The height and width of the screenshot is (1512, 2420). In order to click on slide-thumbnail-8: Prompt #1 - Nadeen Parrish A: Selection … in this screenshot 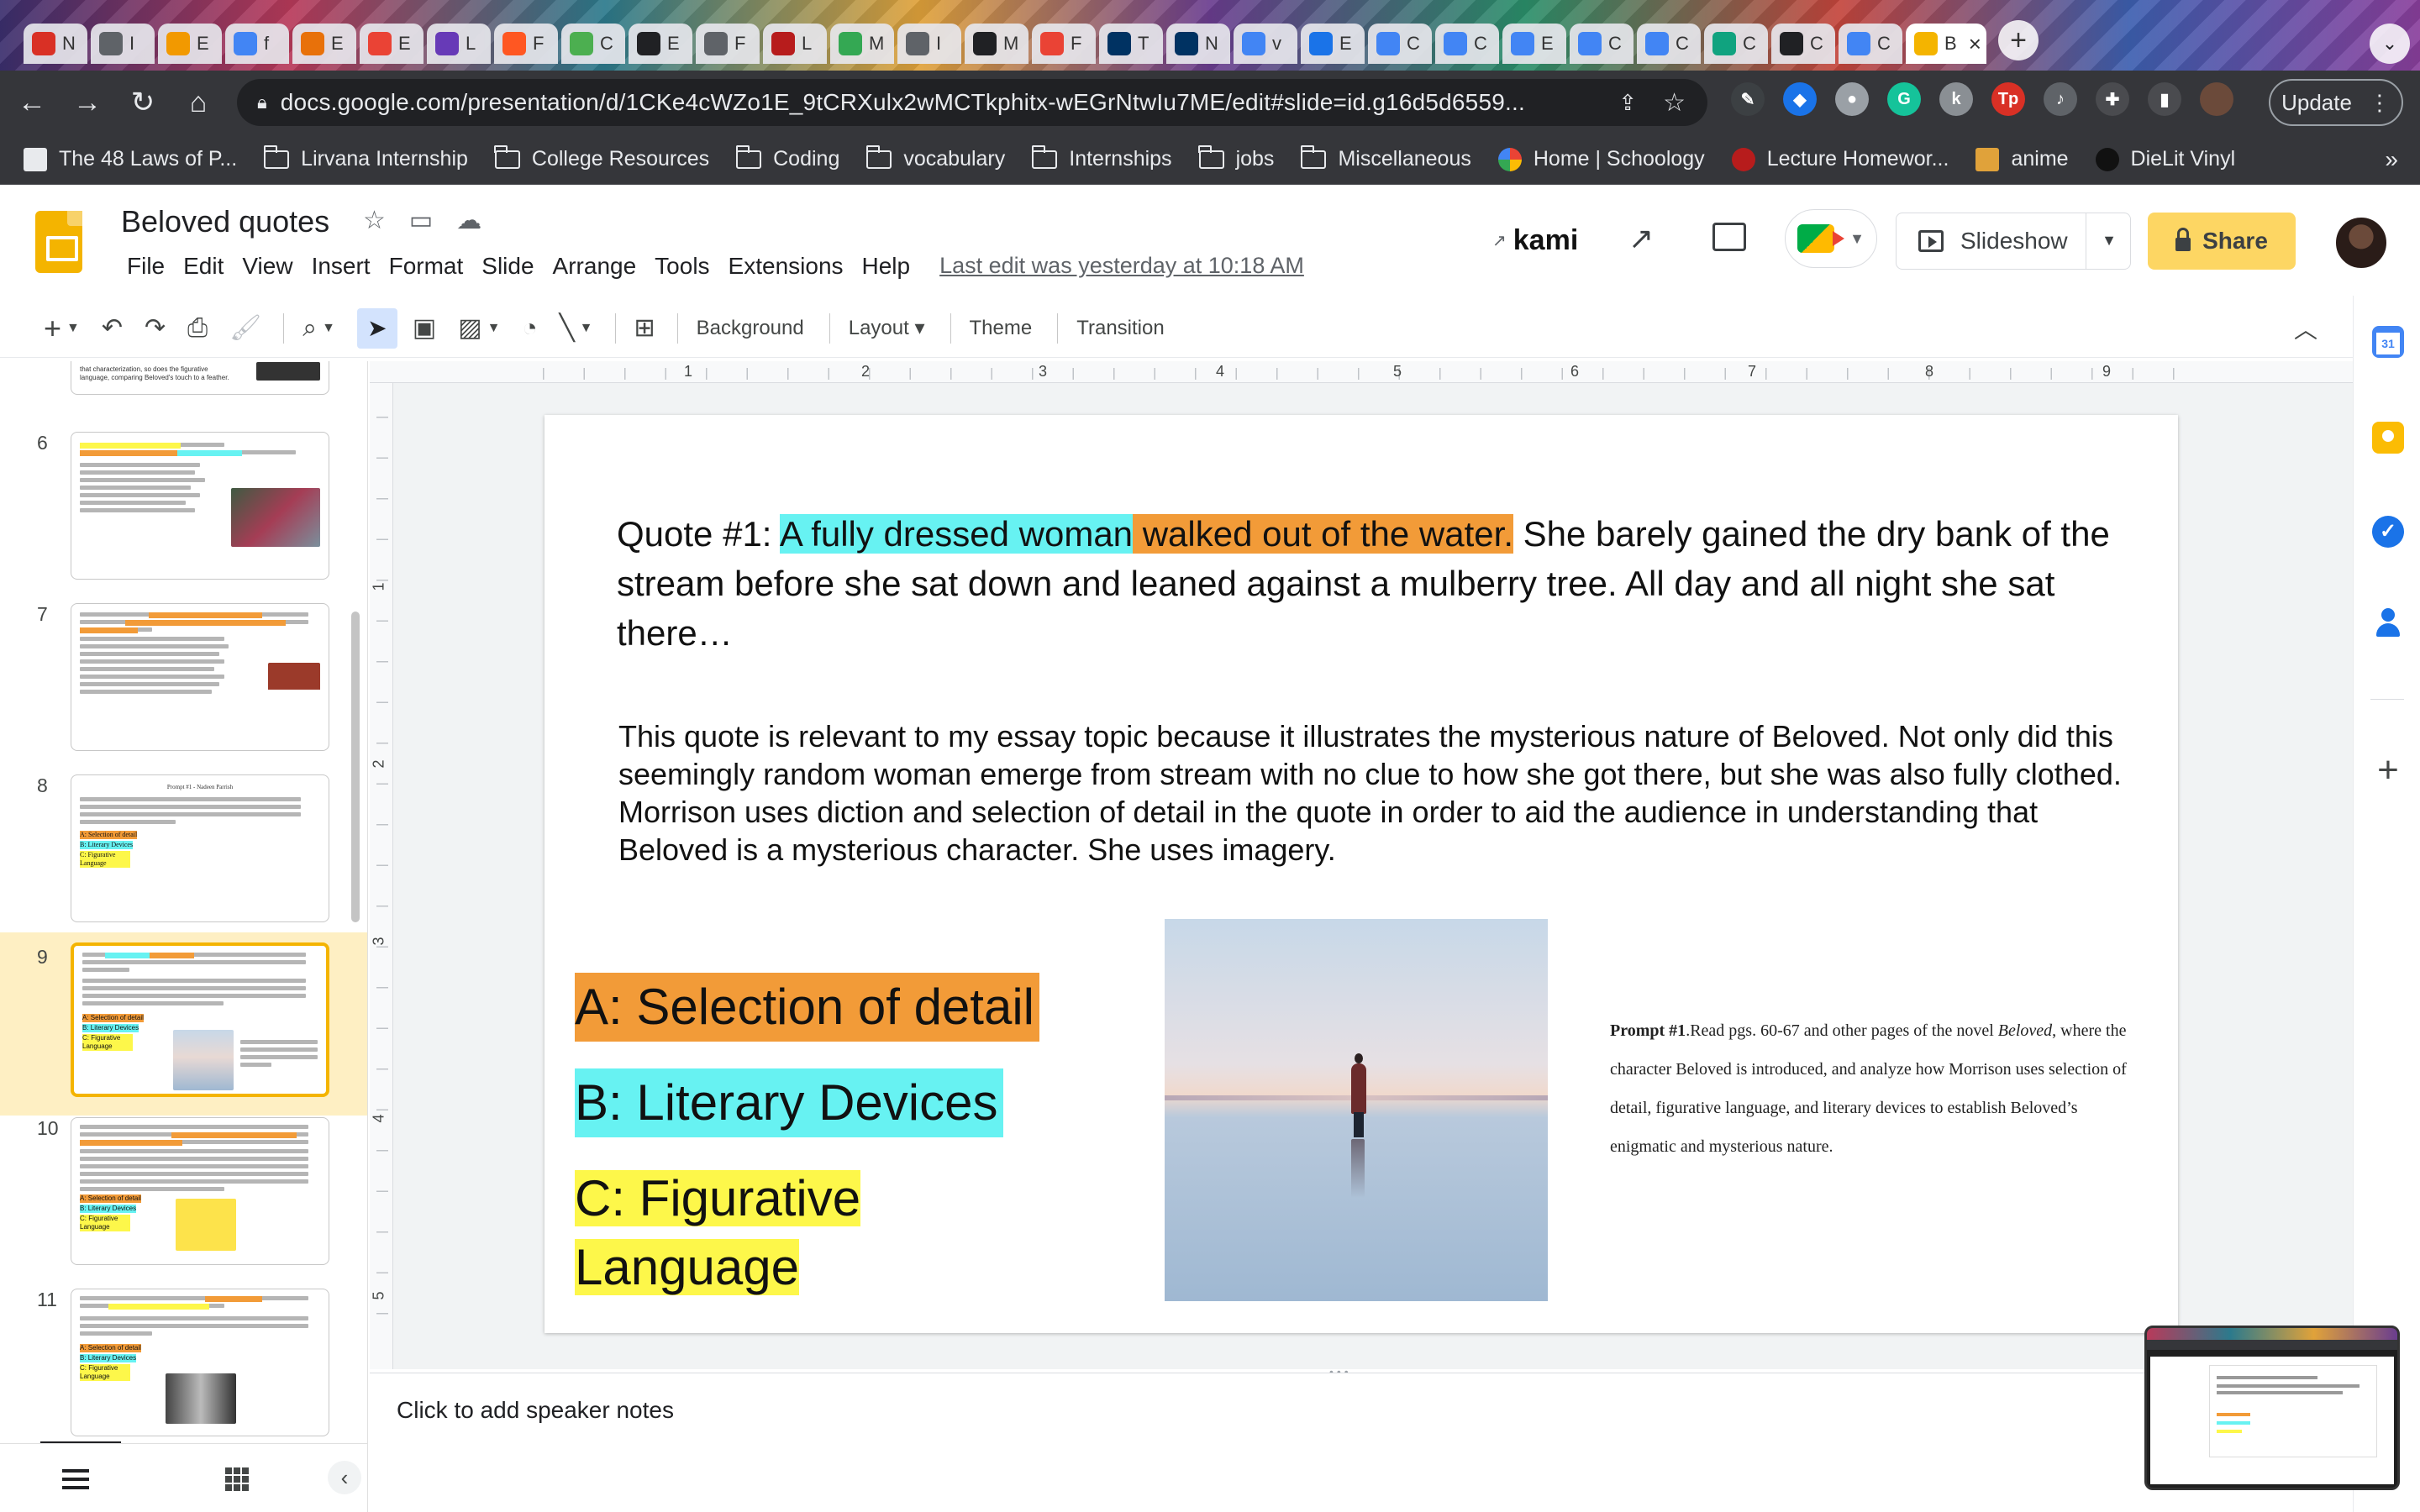, I will do `click(200, 848)`.